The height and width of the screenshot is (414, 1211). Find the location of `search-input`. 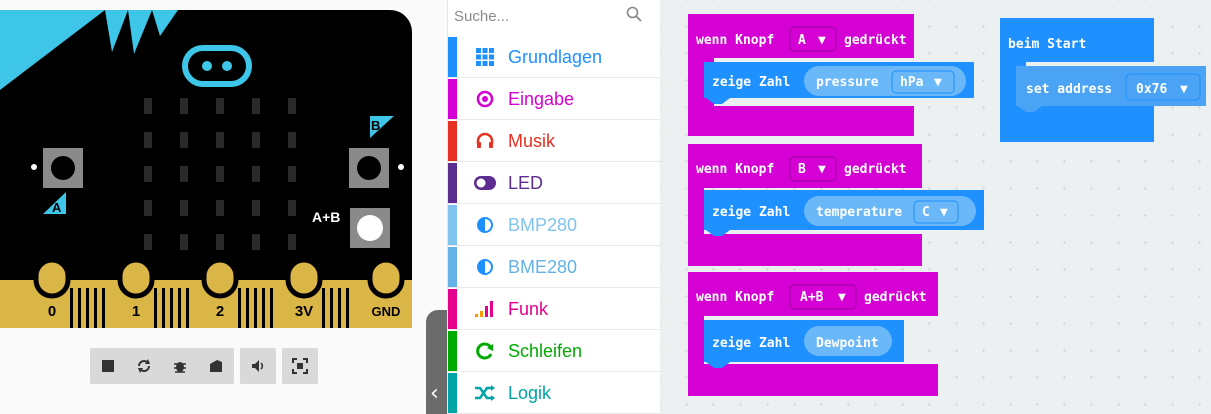

search-input is located at coordinates (539, 16).